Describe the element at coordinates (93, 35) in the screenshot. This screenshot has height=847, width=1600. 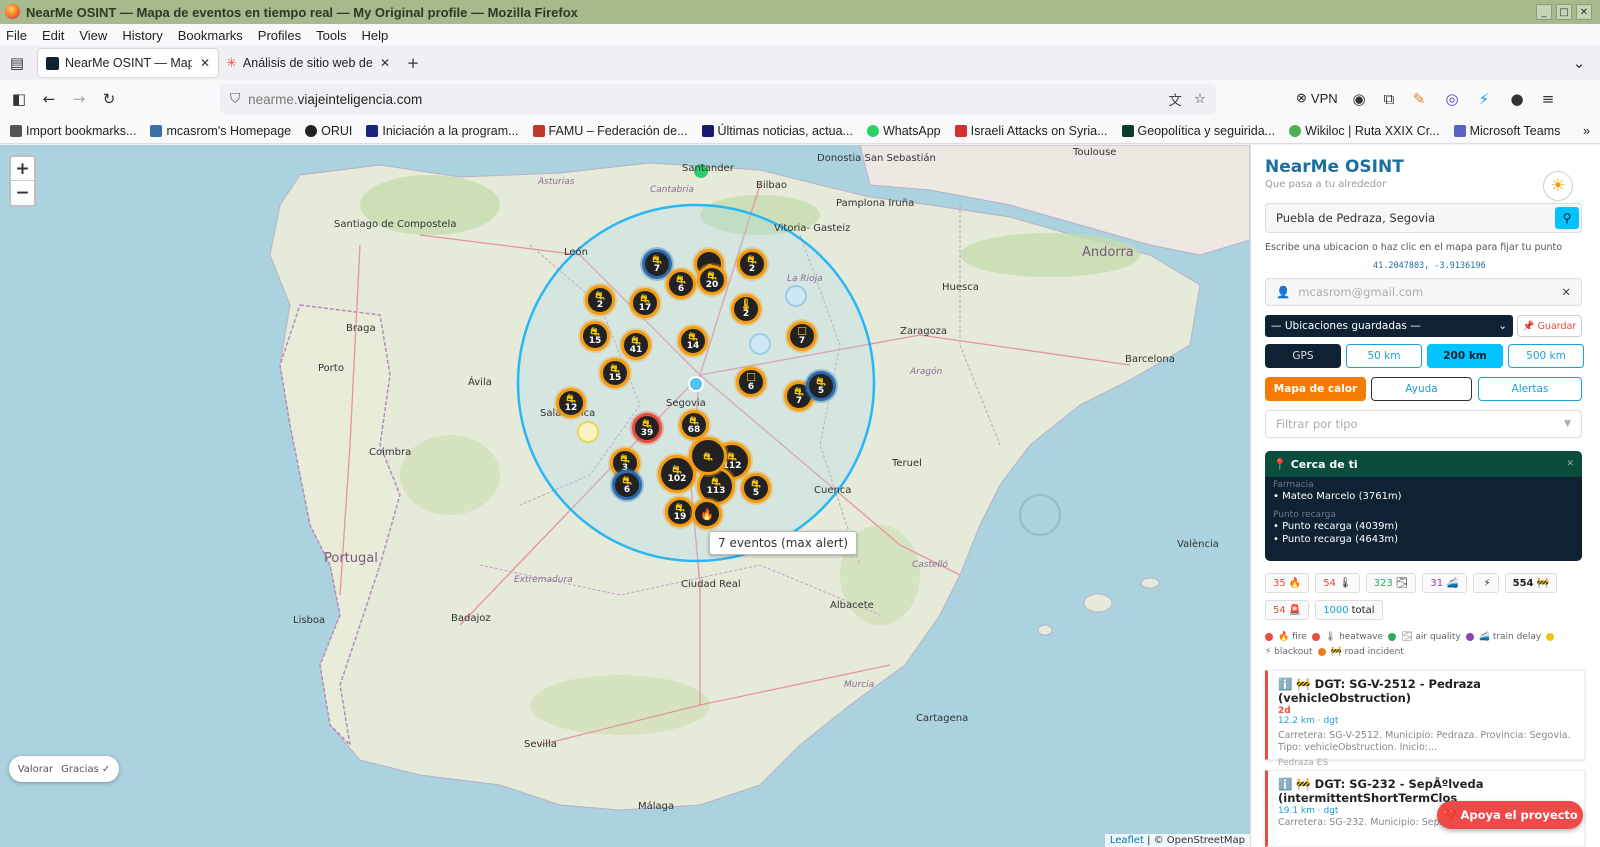
I see `menu-view: View` at that location.